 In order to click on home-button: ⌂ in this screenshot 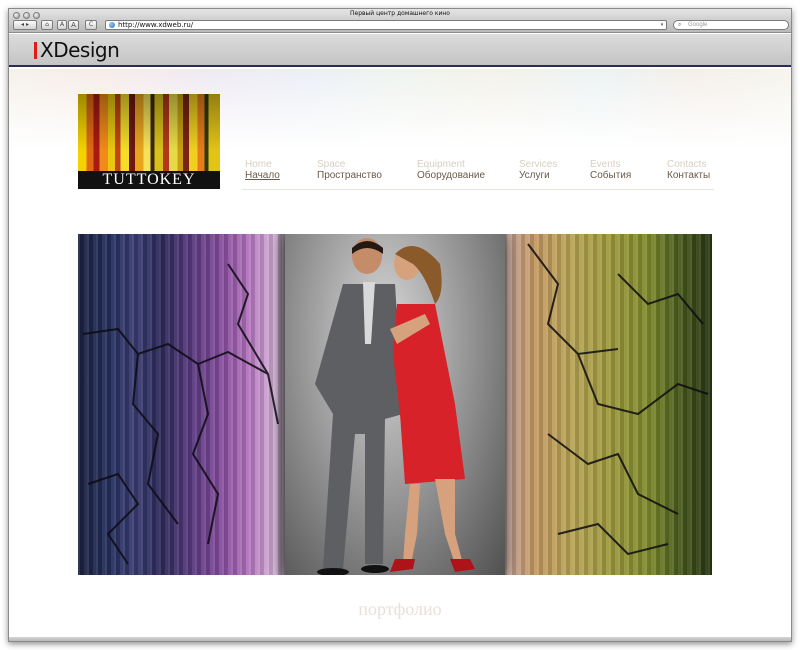, I will do `click(47, 25)`.